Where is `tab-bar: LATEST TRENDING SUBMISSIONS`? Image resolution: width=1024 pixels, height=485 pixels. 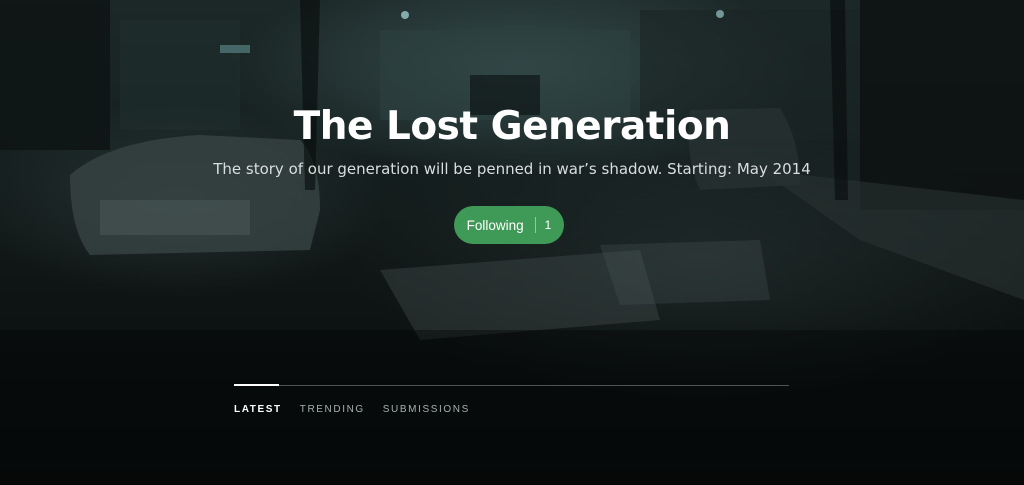 tab-bar: LATEST TRENDING SUBMISSIONS is located at coordinates (361, 411).